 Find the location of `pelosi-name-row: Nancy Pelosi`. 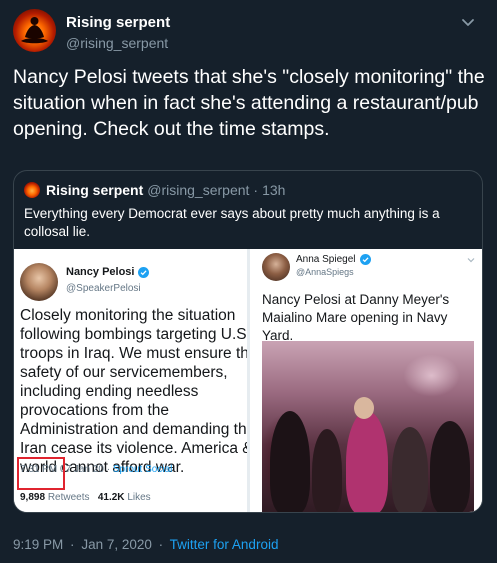

pelosi-name-row: Nancy Pelosi is located at coordinates (108, 272).